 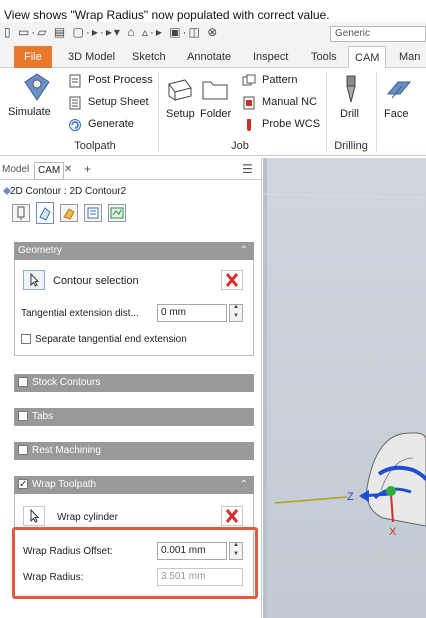 I want to click on tab-inspect: Inspect, so click(x=270, y=57).